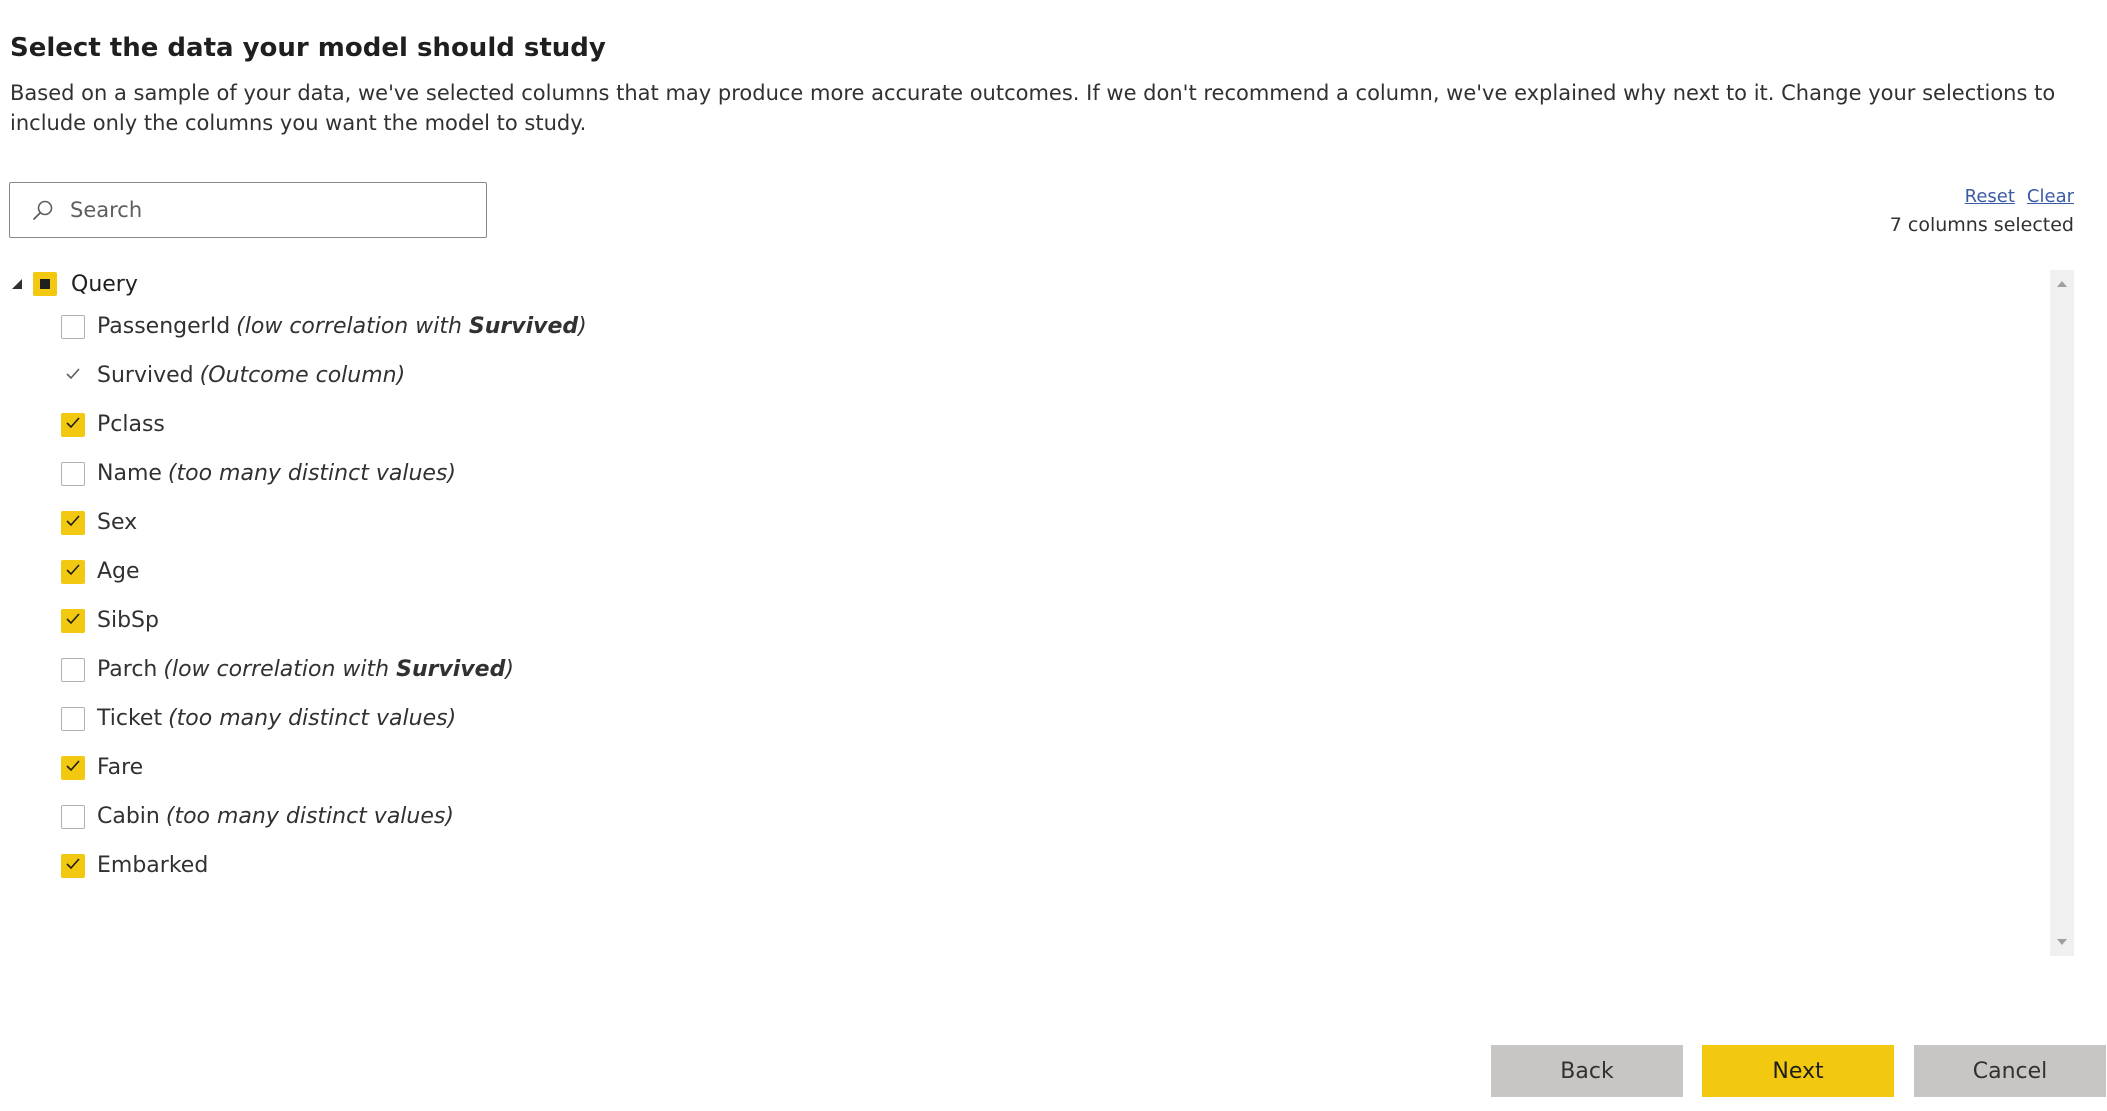  Describe the element at coordinates (1020, 865) in the screenshot. I see `column-item-embarked: Embarked` at that location.